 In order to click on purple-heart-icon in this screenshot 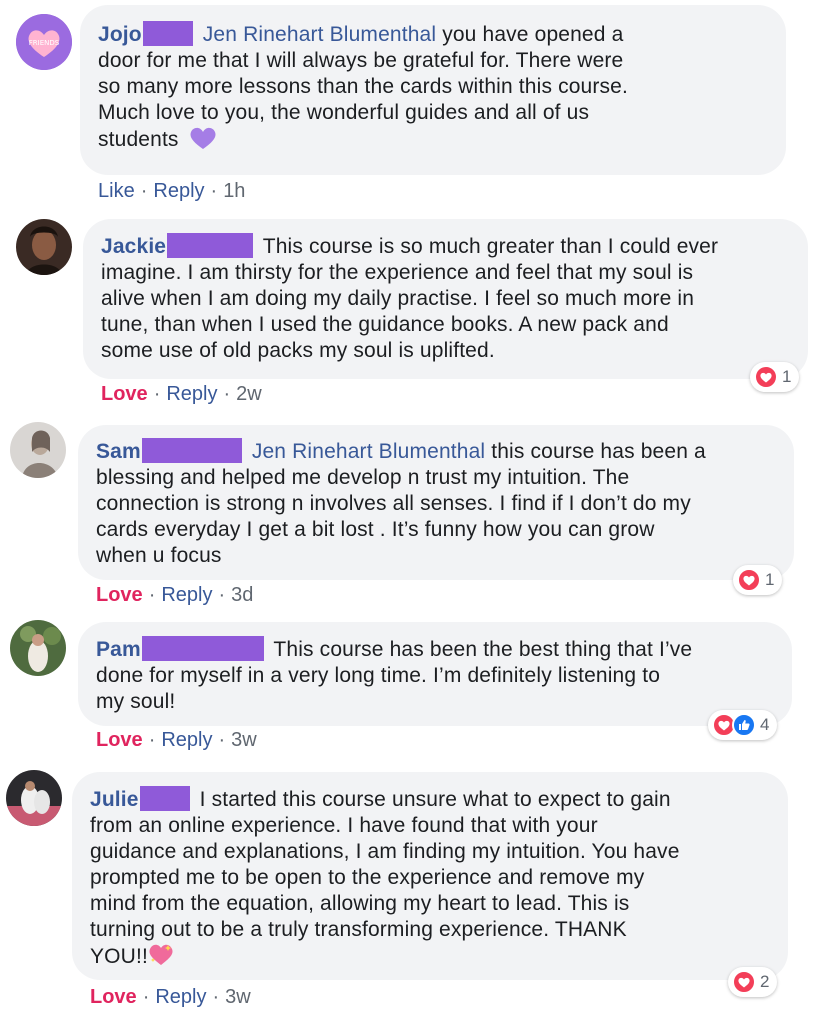, I will do `click(203, 141)`.